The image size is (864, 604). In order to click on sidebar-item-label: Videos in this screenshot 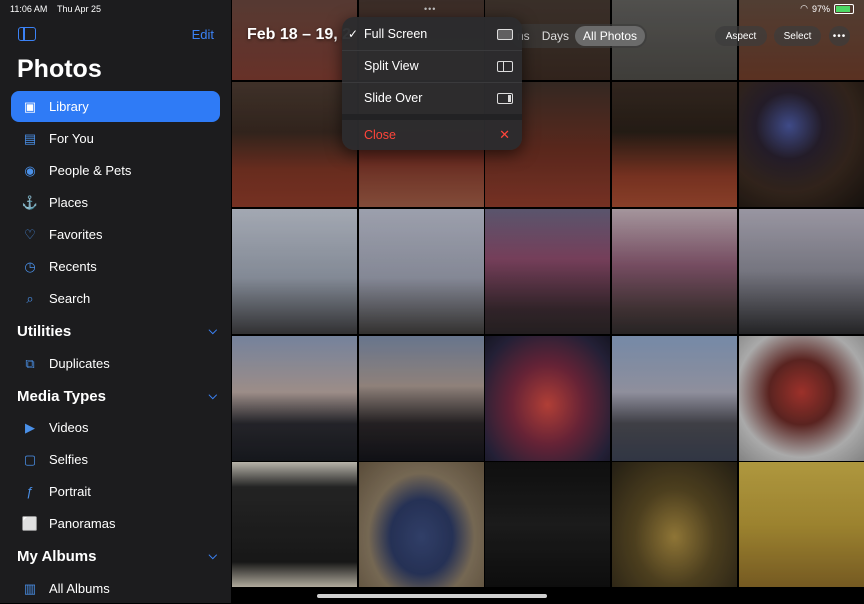, I will do `click(69, 427)`.